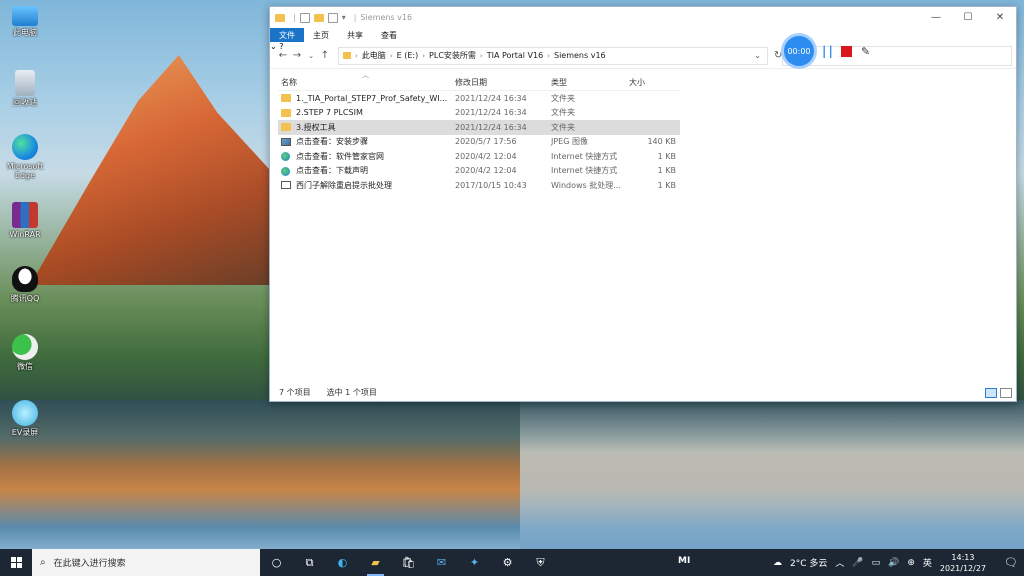 The height and width of the screenshot is (576, 1024). I want to click on file-row: 点击查看：下载声明 2020/4/2 12:04 Internet 快捷方式 1 KB, so click(479, 171).